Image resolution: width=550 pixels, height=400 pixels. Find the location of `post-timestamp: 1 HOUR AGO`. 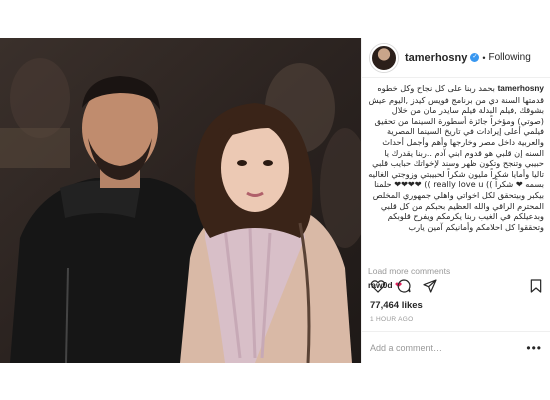

post-timestamp: 1 HOUR AGO is located at coordinates (392, 319).